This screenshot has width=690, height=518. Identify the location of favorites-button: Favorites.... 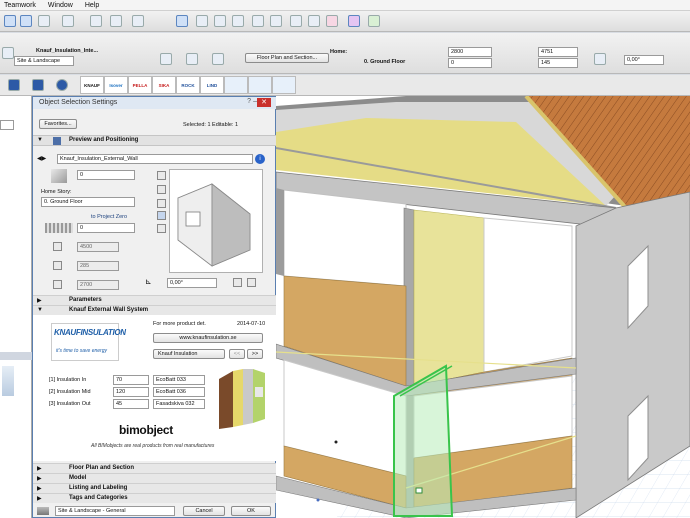
(58, 124).